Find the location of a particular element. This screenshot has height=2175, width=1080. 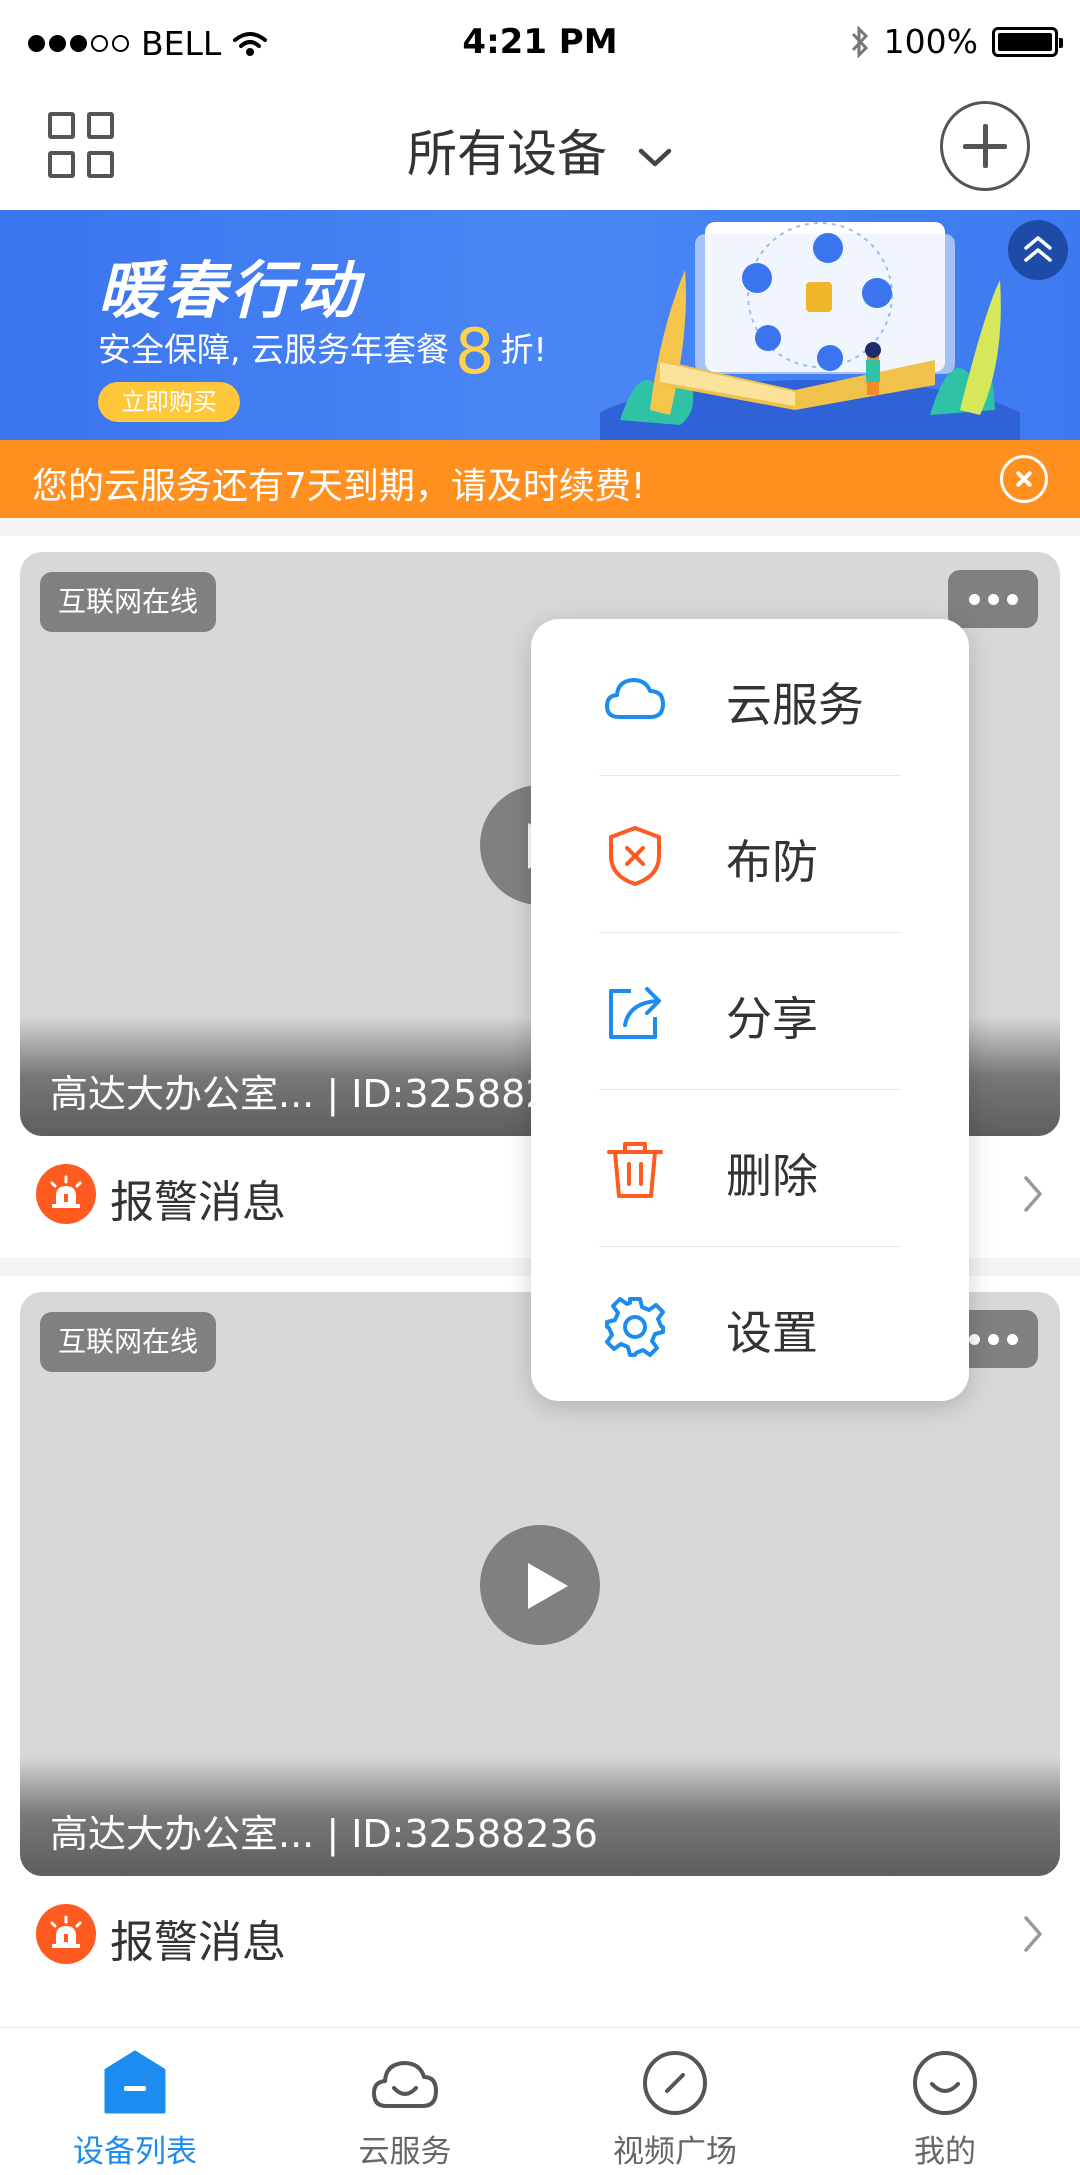

tab-device-list: 设备列表 is located at coordinates (135, 2101).